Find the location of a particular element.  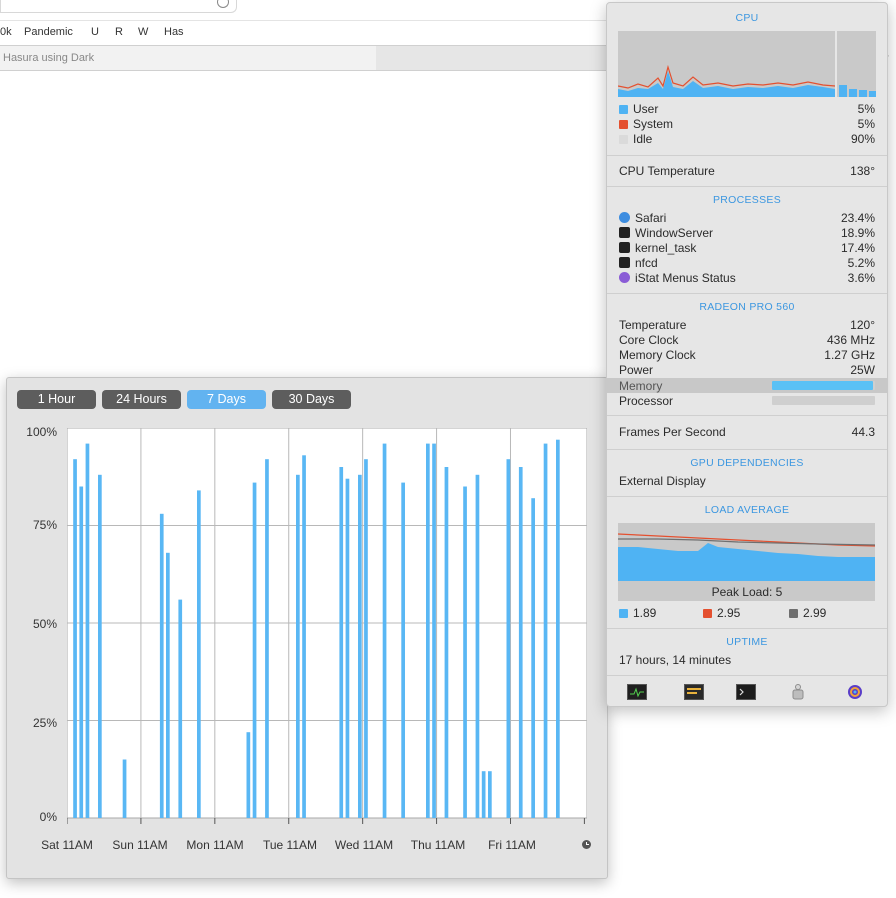

browser-tab: Hasura using Dark is located at coordinates (188, 58).